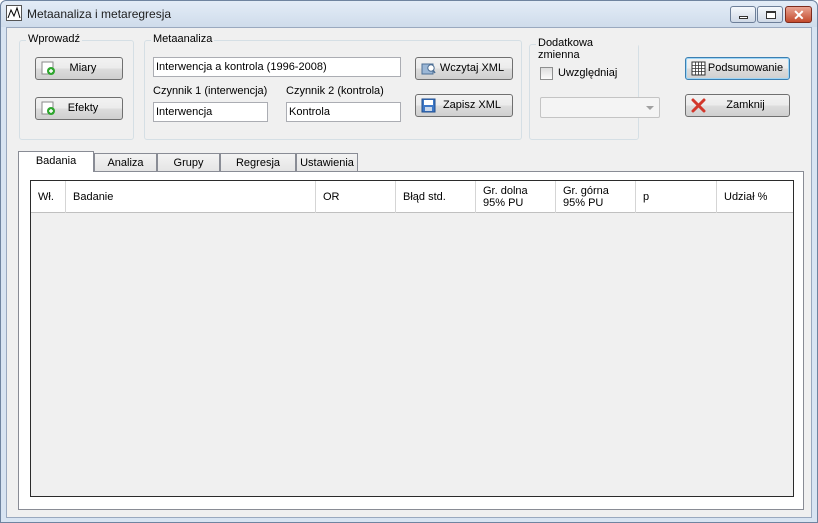 The height and width of the screenshot is (523, 818). I want to click on tab-regresja: Regresja, so click(258, 162).